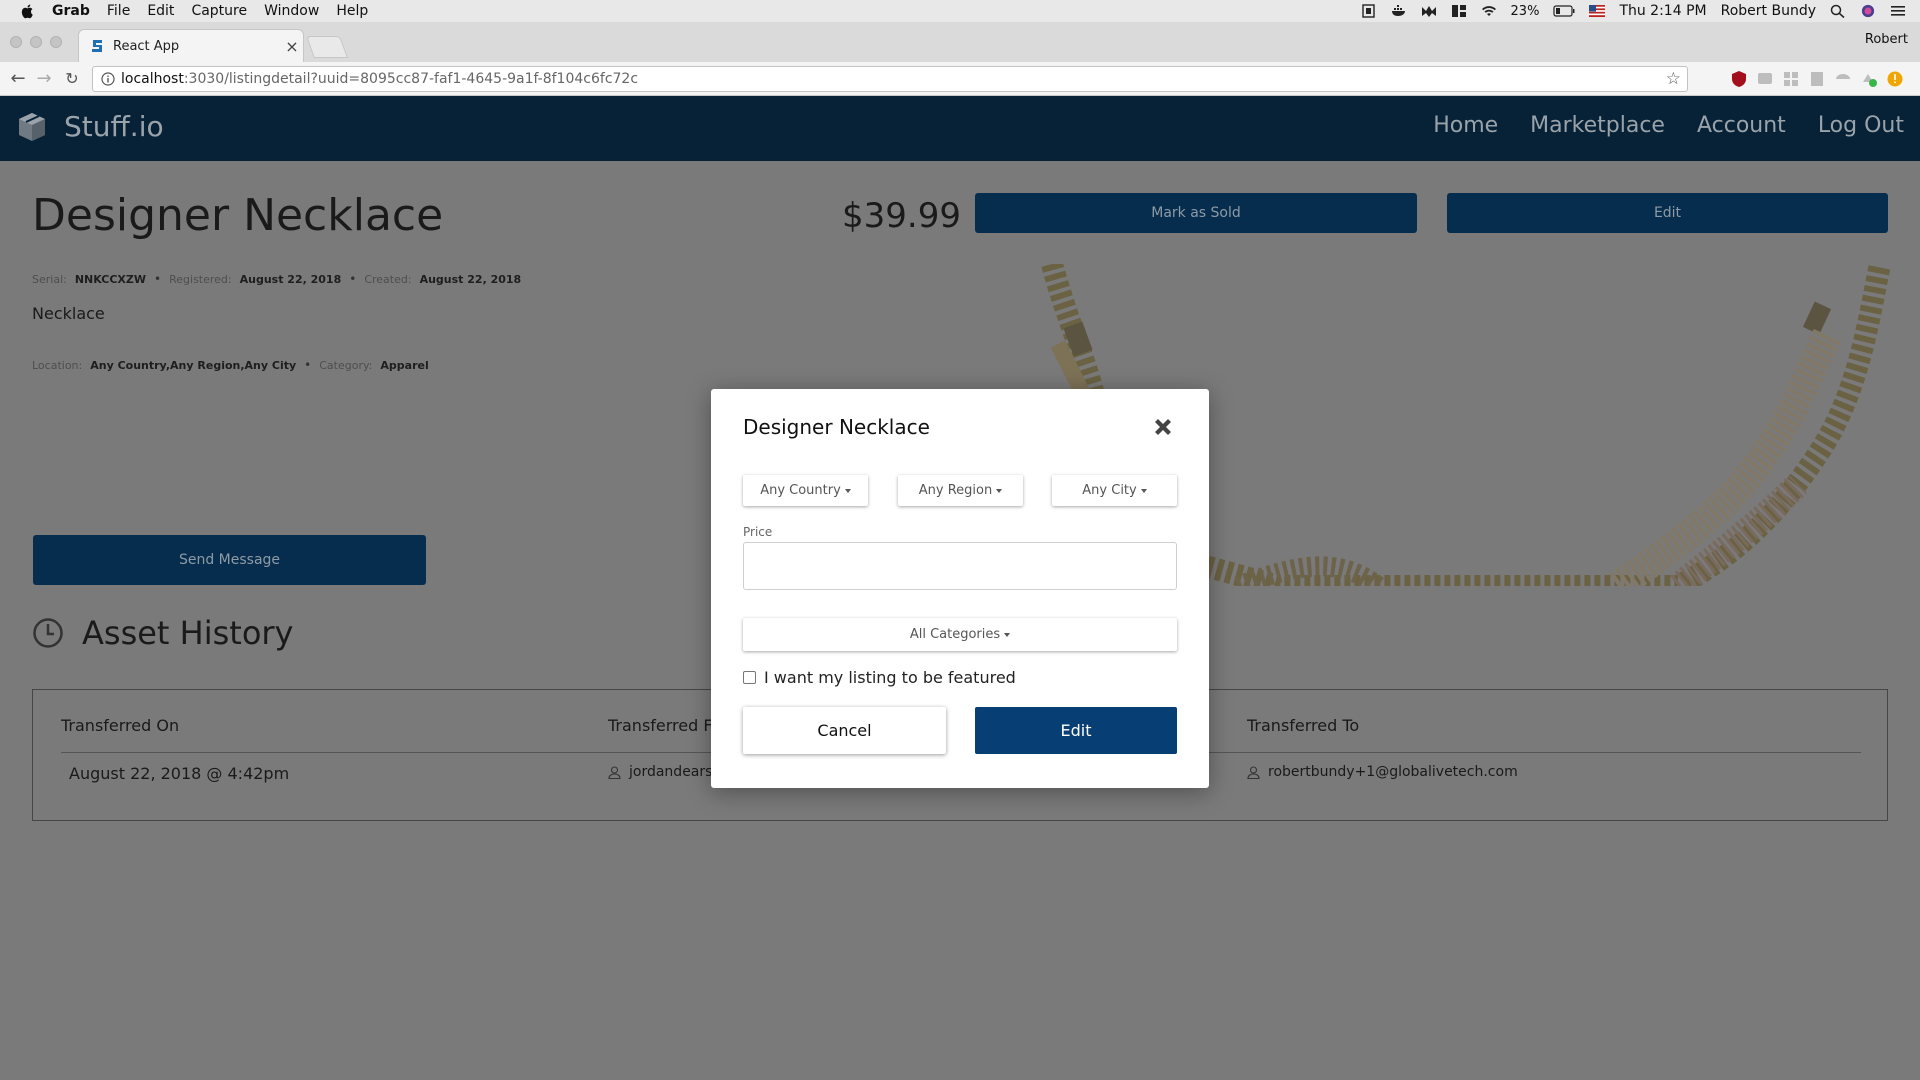  What do you see at coordinates (955, 490) in the screenshot?
I see `region-dropdown-label: Any Region` at bounding box center [955, 490].